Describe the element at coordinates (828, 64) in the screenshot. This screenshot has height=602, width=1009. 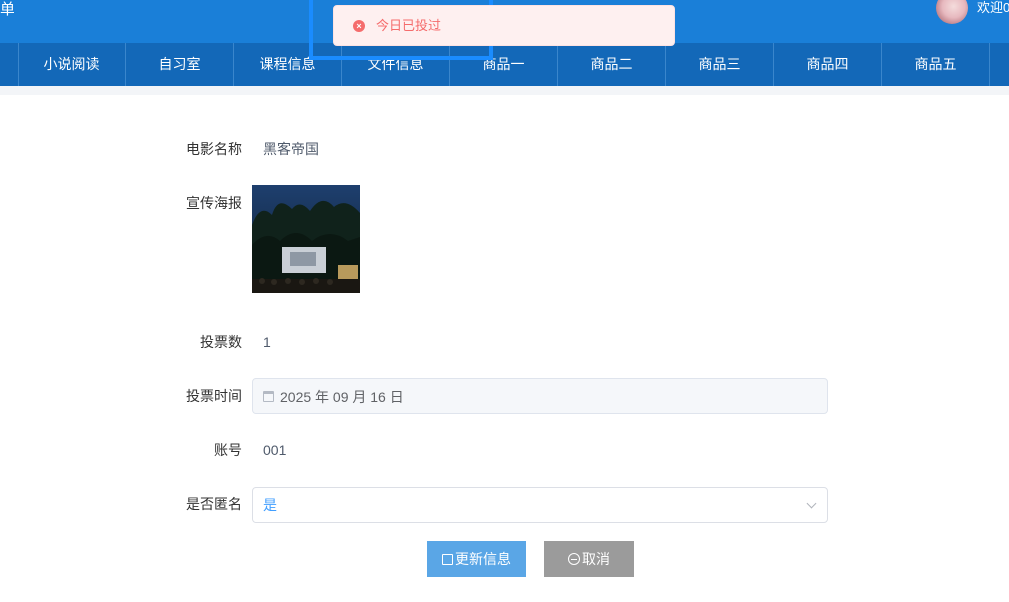
I see `nav-item-product-4: 商品四` at that location.